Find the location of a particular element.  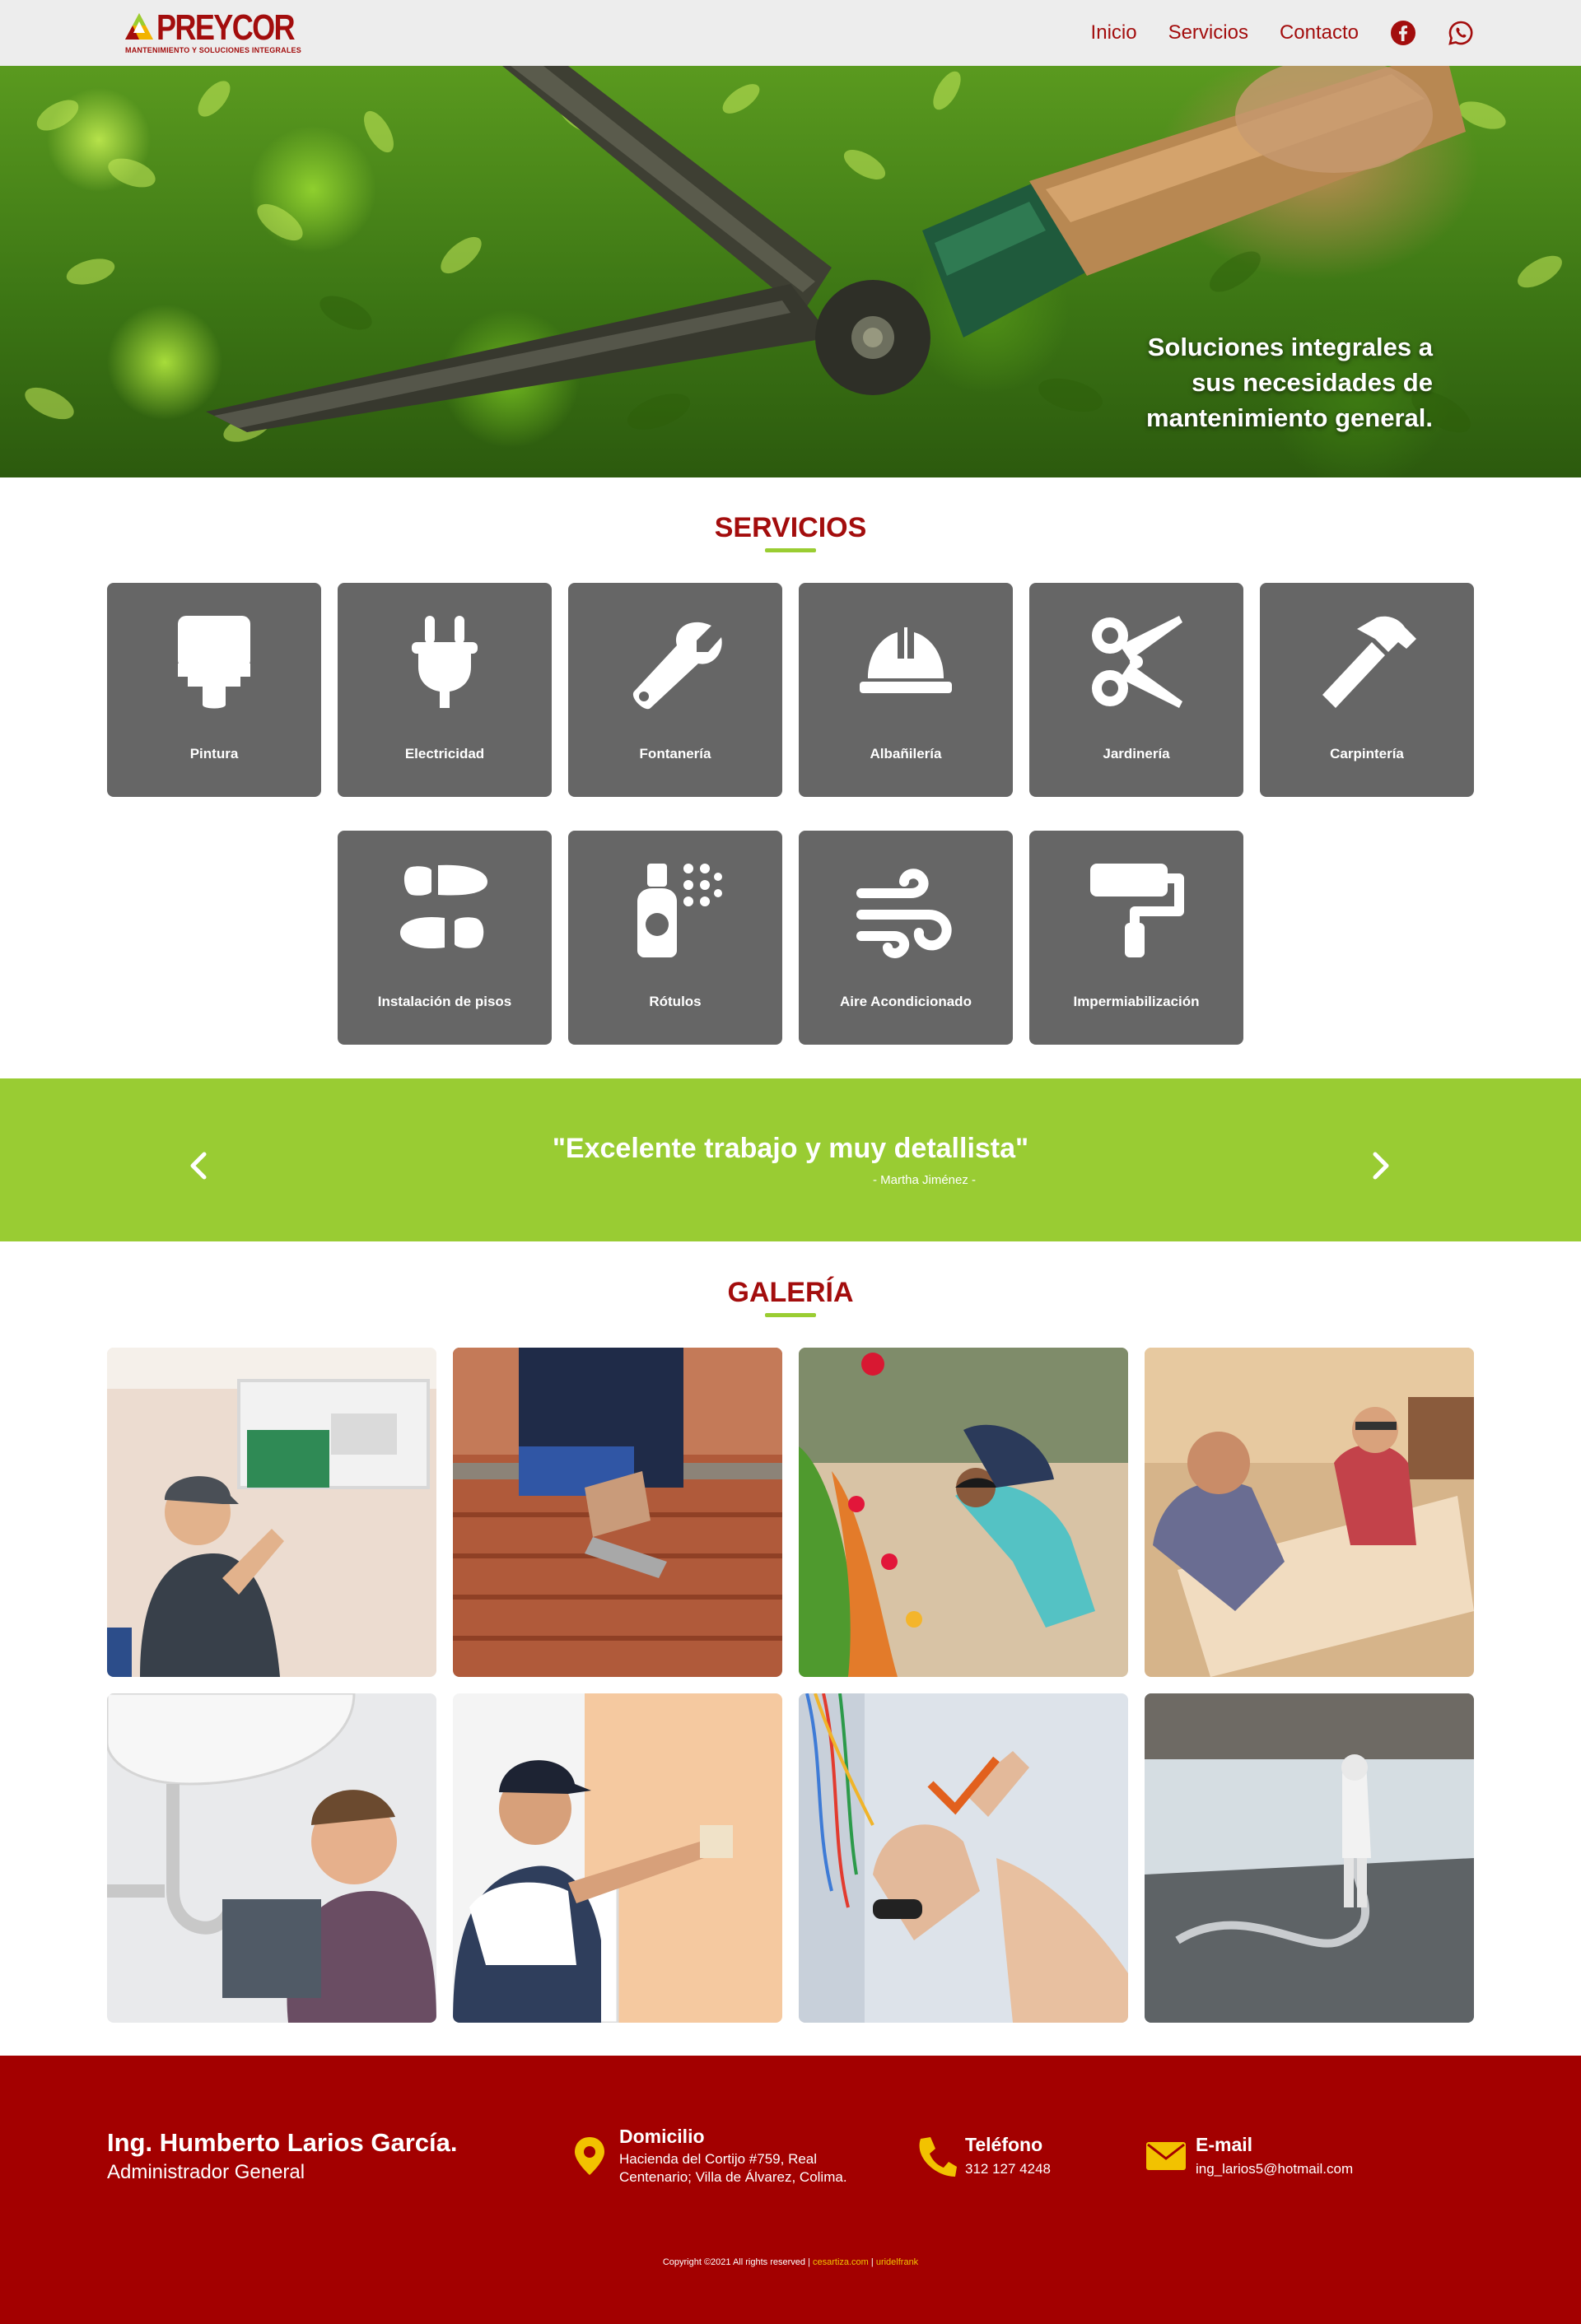

service-card-pintura: Pintura is located at coordinates (214, 690).